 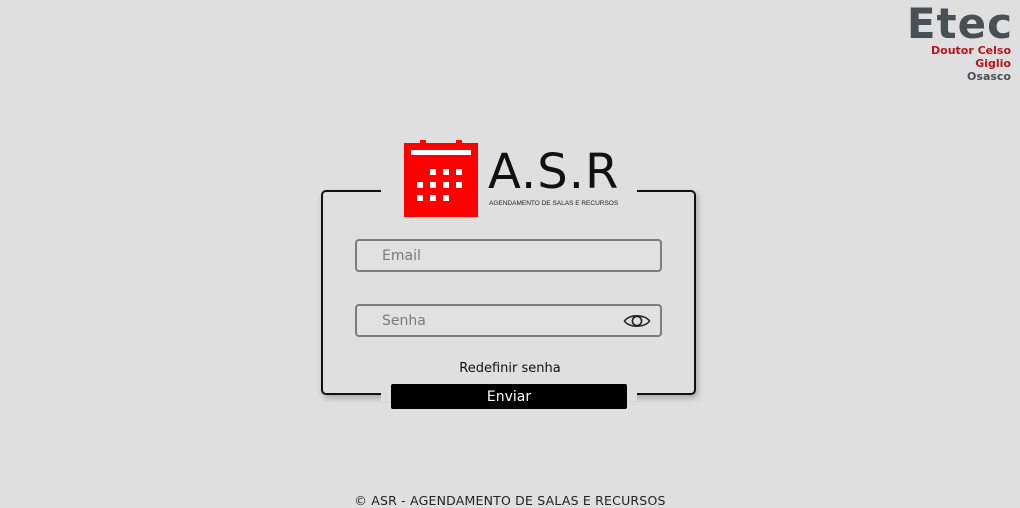 I want to click on etec-logo-word: Etec, so click(x=959, y=24).